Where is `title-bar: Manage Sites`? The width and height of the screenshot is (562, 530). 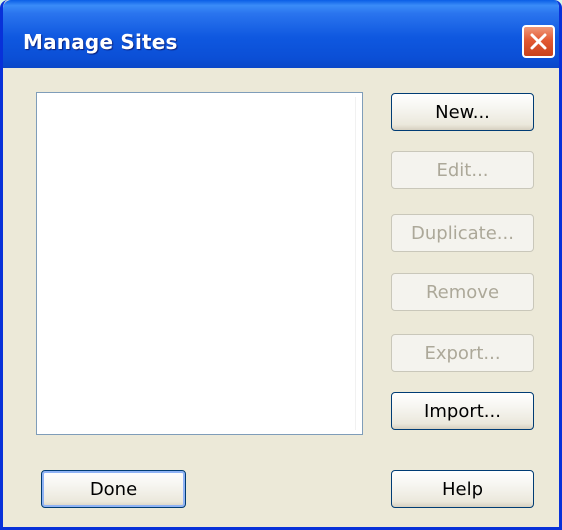
title-bar: Manage Sites is located at coordinates (281, 34).